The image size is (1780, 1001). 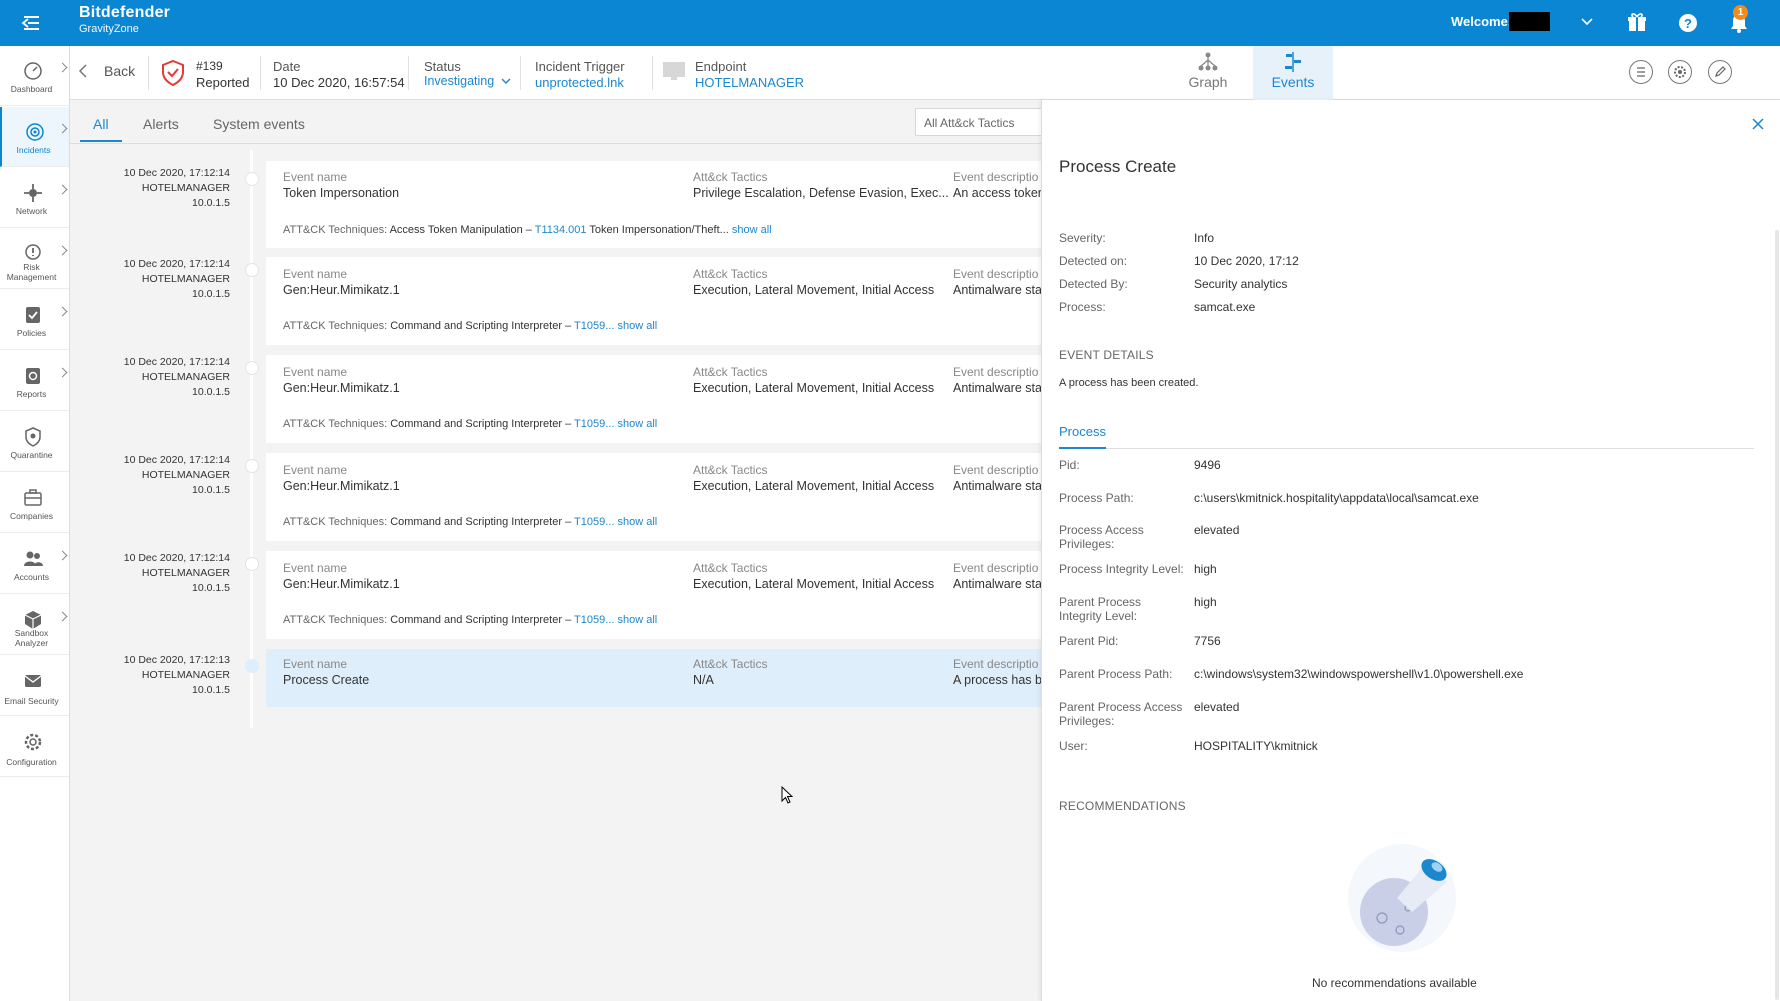 I want to click on details-scrollbar, so click(x=1777, y=615).